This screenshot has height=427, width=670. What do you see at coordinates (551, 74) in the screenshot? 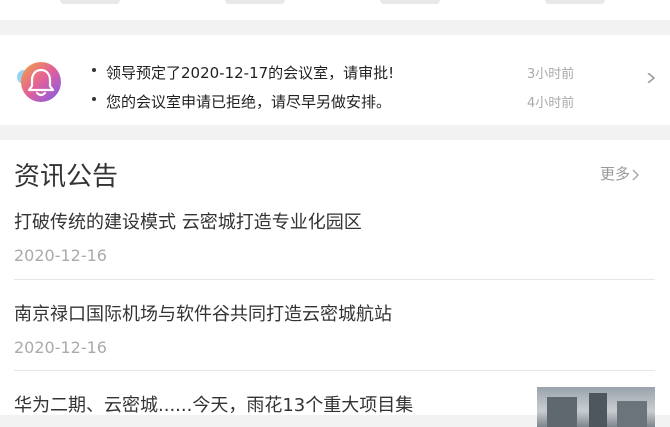
I see `notification-time: 3小时前` at bounding box center [551, 74].